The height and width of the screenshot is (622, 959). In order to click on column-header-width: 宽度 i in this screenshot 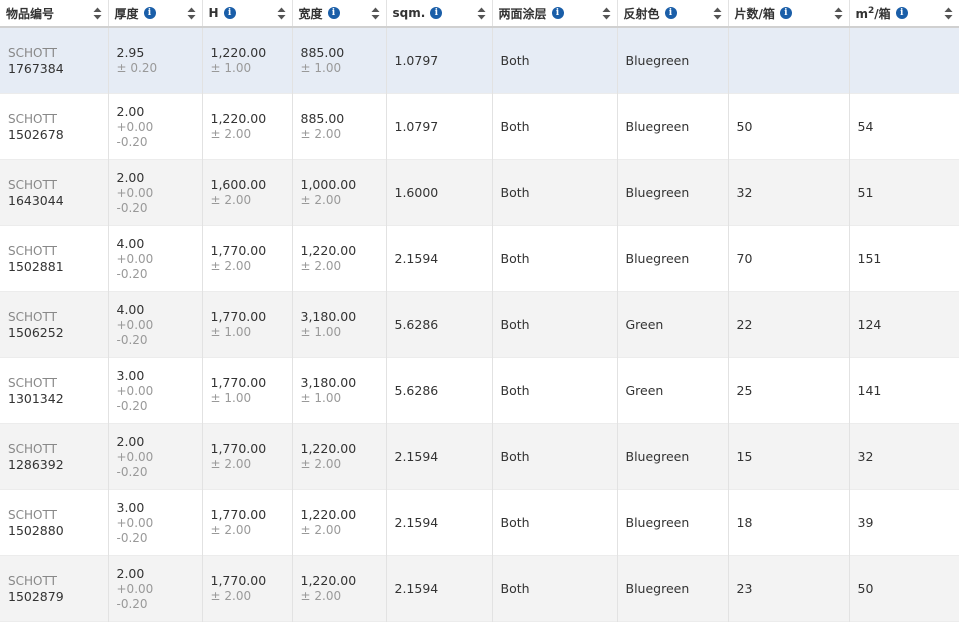, I will do `click(339, 14)`.